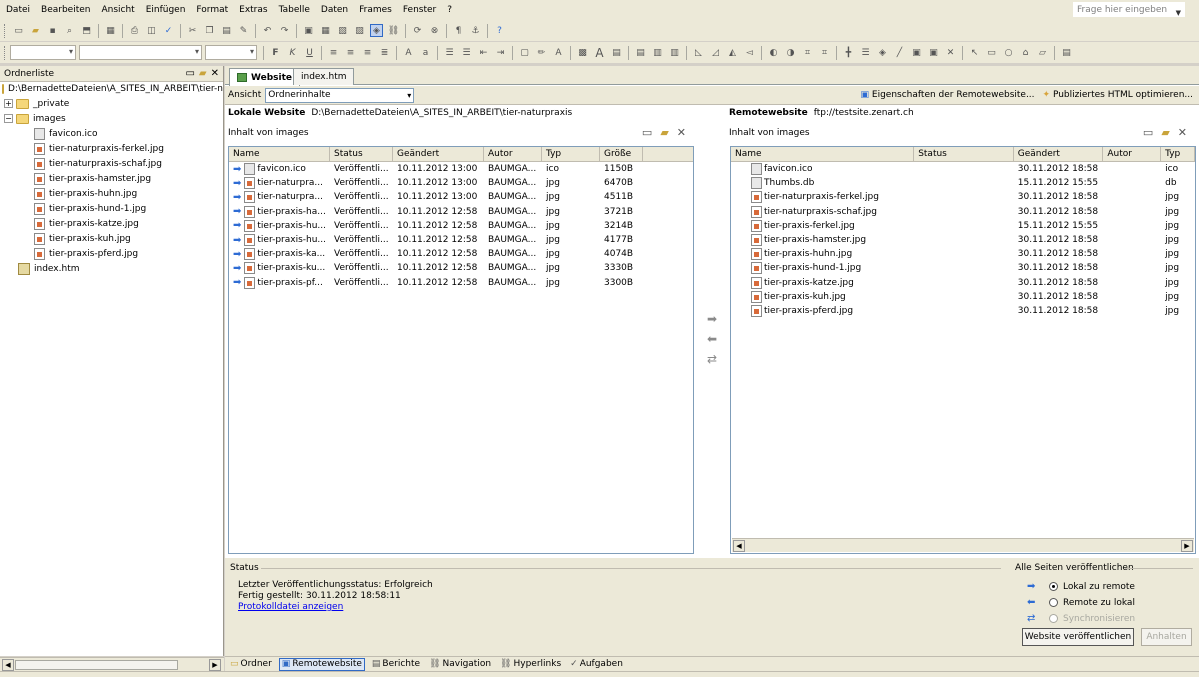 Image resolution: width=1199 pixels, height=677 pixels. Describe the element at coordinates (8, 665) in the screenshot. I see `scroll-left-icon: ◀` at that location.